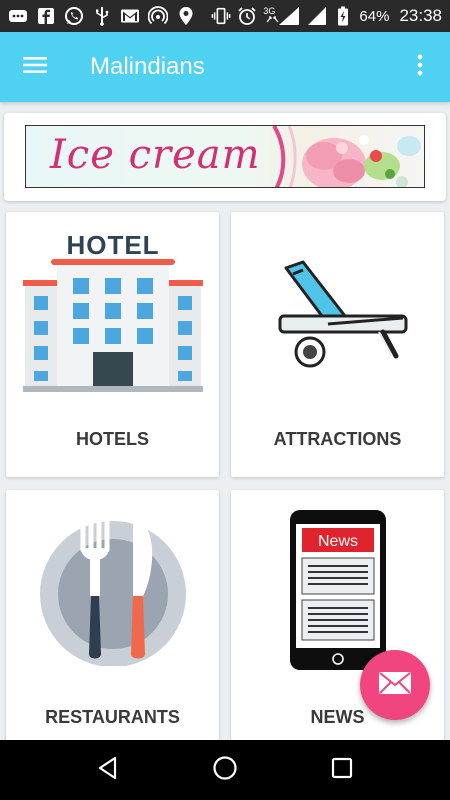 The height and width of the screenshot is (800, 450). What do you see at coordinates (225, 67) in the screenshot?
I see `app-bar: Malindians` at bounding box center [225, 67].